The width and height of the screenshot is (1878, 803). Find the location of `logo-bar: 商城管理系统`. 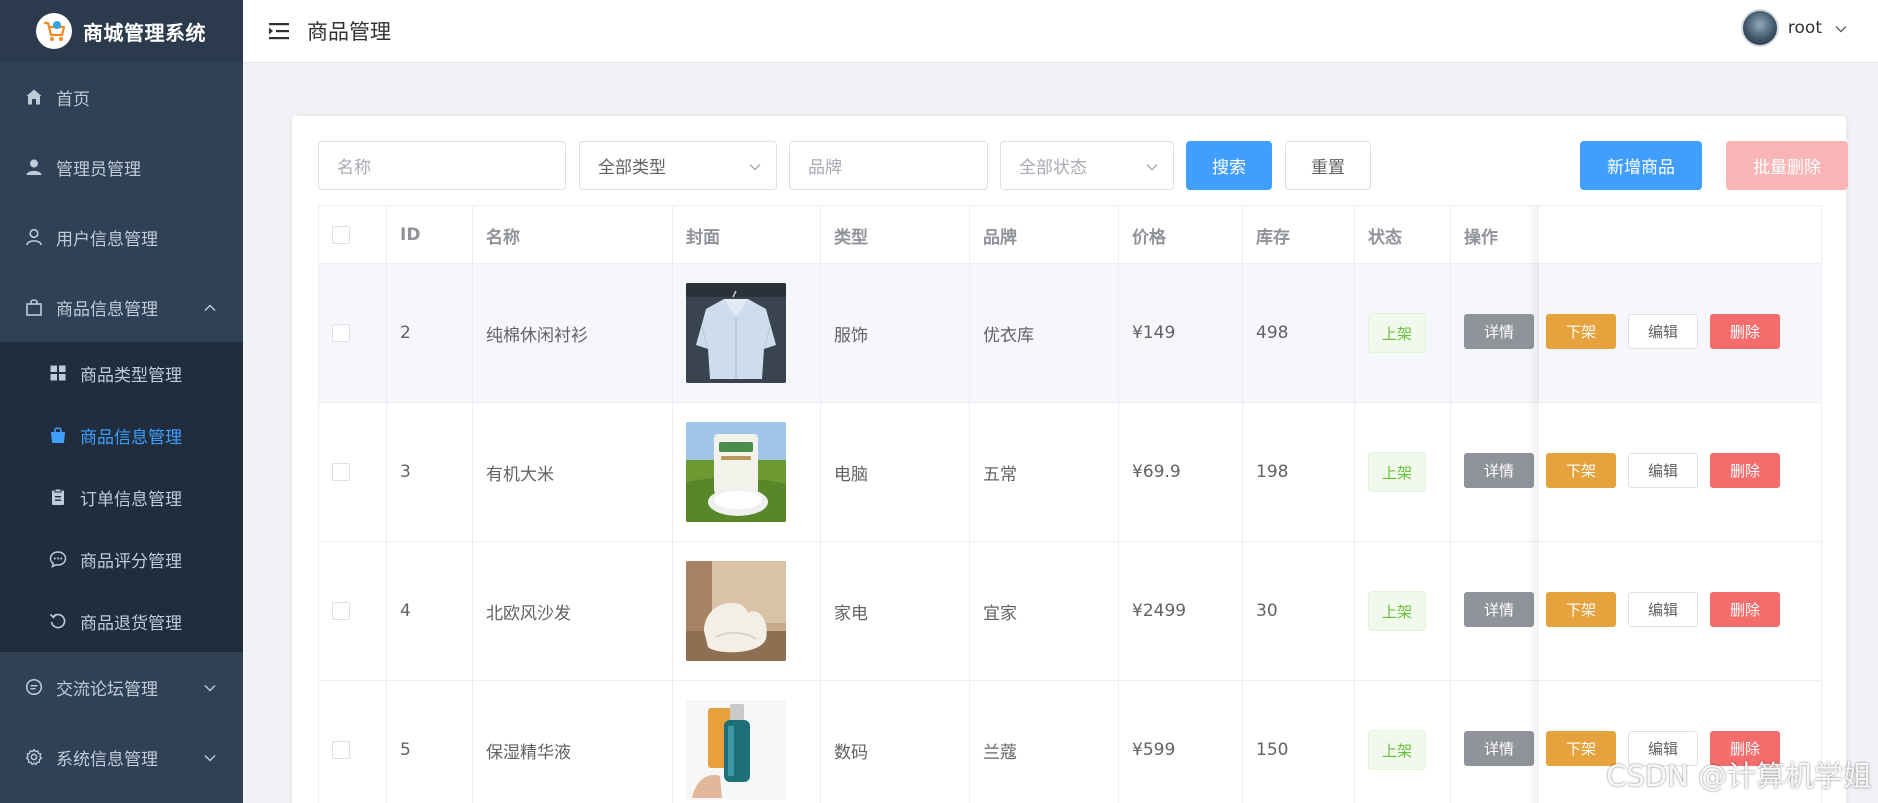

logo-bar: 商城管理系统 is located at coordinates (121, 31).